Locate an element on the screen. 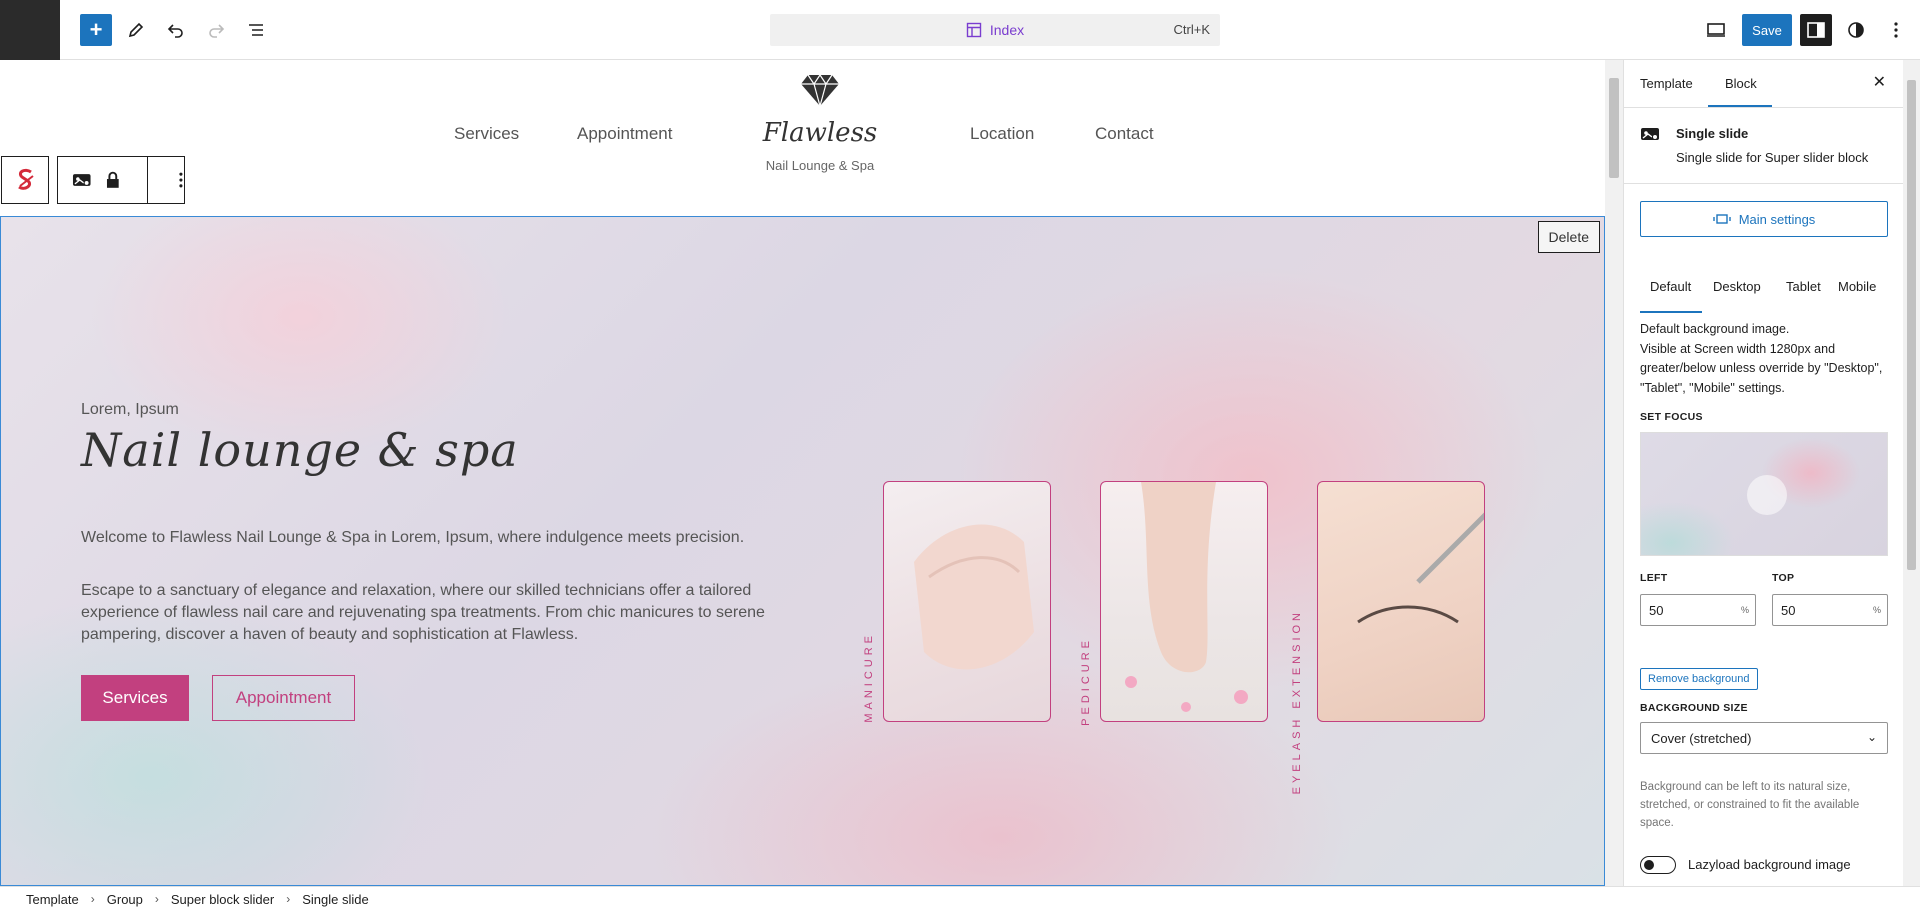 Image resolution: width=1920 pixels, height=911 pixels. card-label-manicure: MANICURE is located at coordinates (869, 677).